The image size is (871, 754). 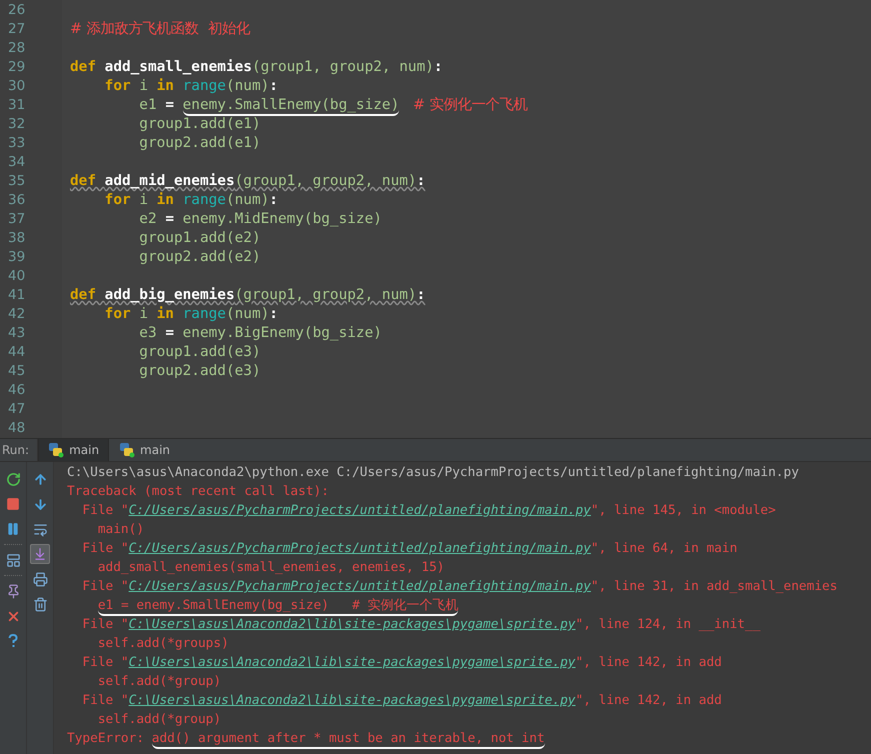 I want to click on line-number: 46, so click(x=16, y=390).